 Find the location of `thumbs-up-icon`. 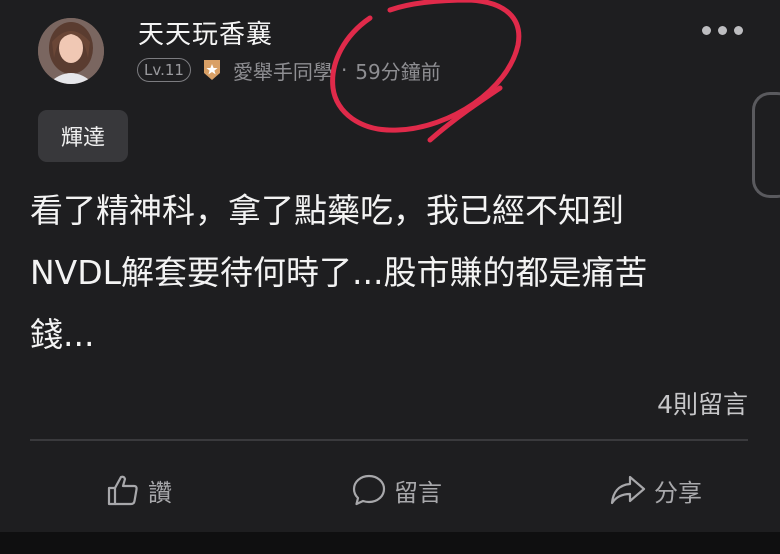

thumbs-up-icon is located at coordinates (122, 490).